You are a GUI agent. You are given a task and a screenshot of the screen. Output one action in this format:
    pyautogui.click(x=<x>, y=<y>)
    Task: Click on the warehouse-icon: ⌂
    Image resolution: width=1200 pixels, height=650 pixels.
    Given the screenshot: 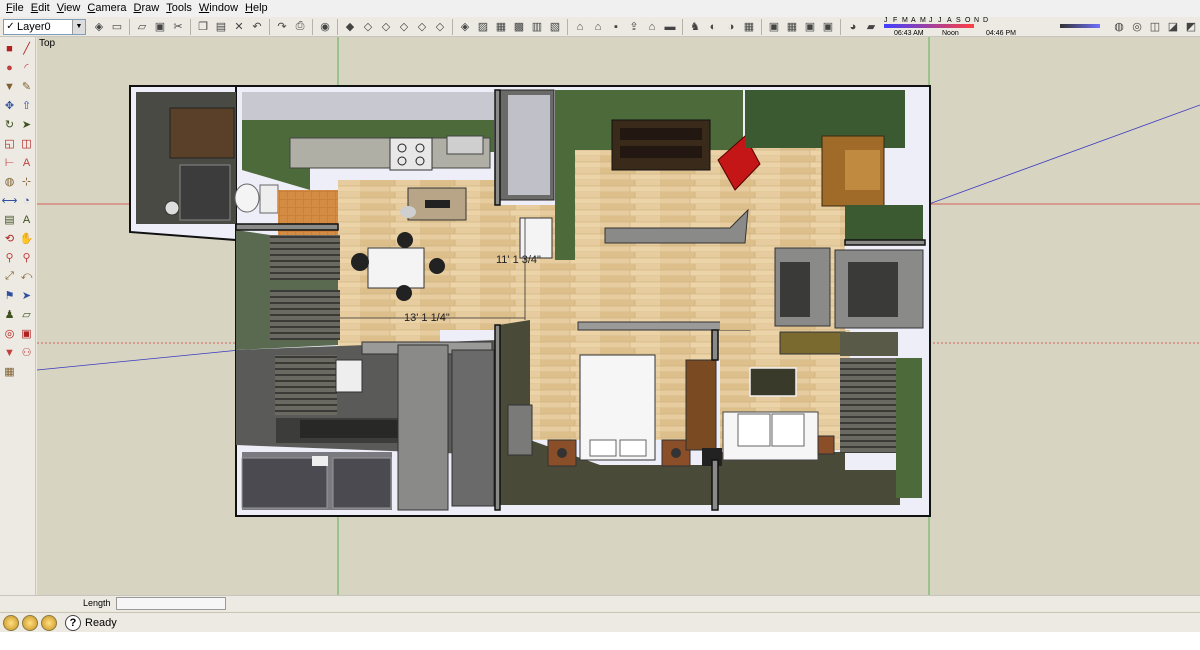 What is the action you would take?
    pyautogui.click(x=598, y=27)
    